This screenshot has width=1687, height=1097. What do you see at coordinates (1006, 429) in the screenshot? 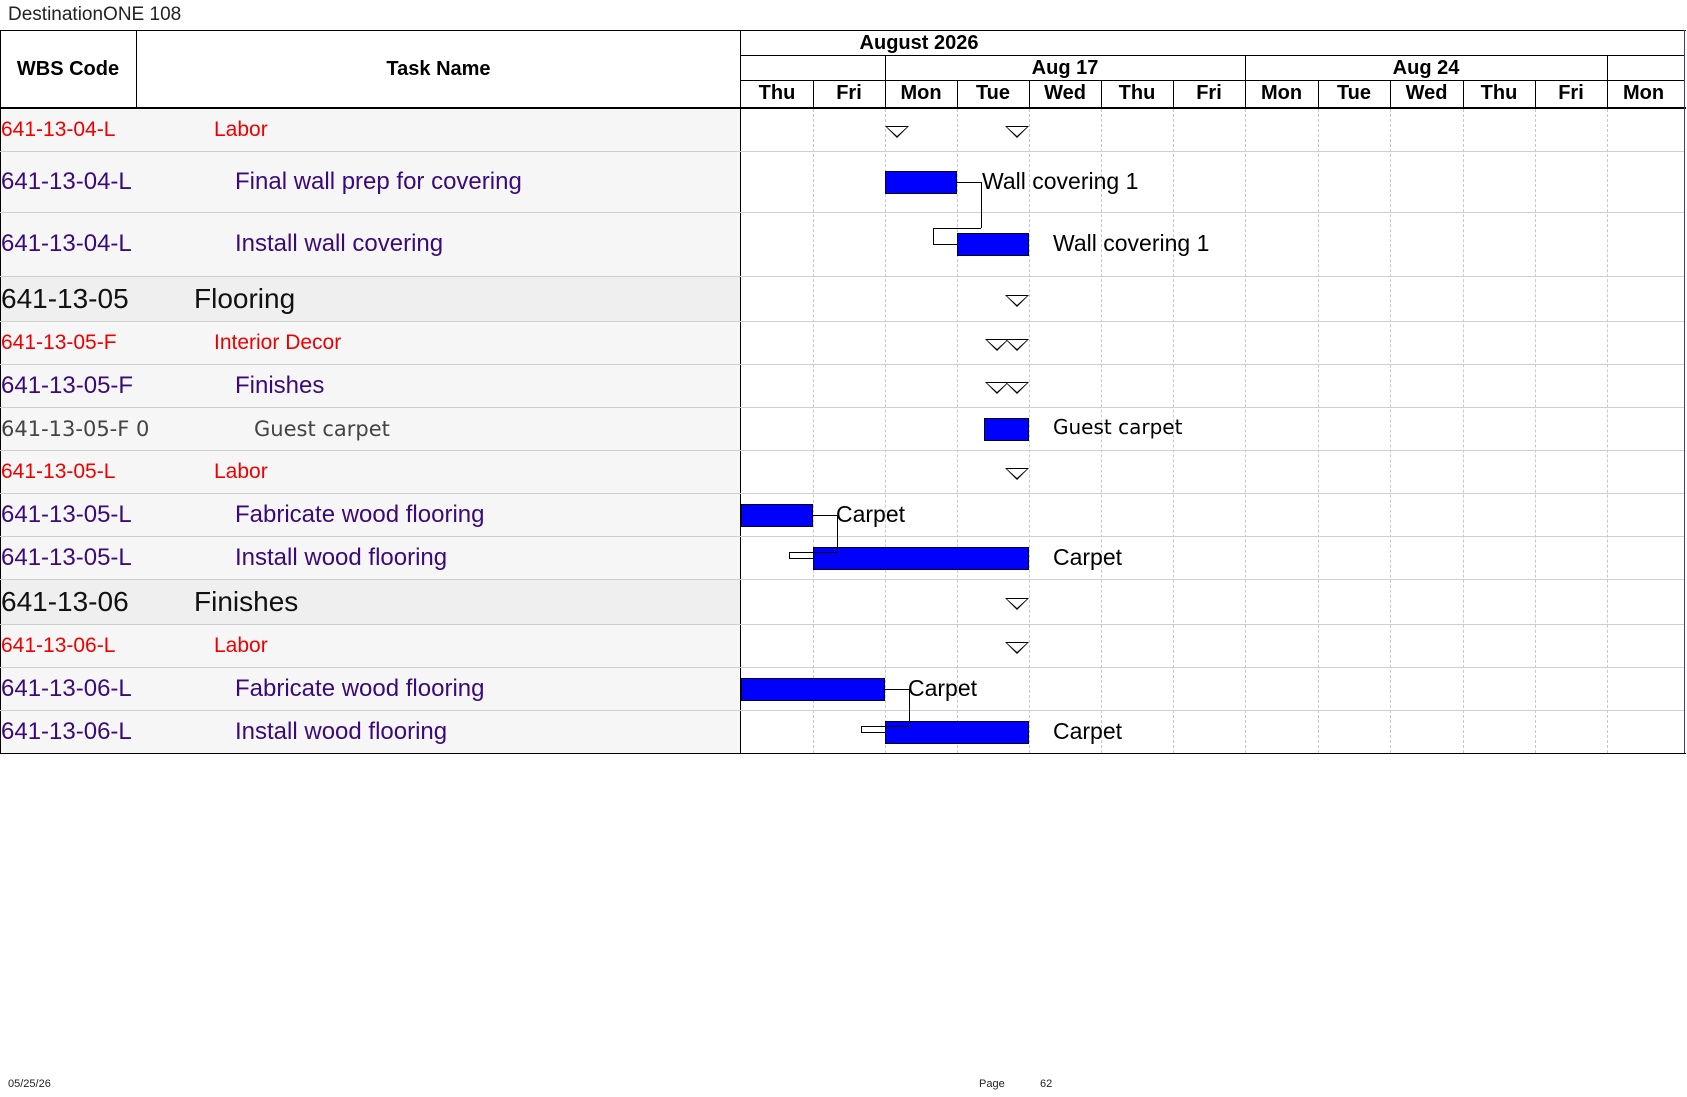
I see `task-bar-guest-carpet` at bounding box center [1006, 429].